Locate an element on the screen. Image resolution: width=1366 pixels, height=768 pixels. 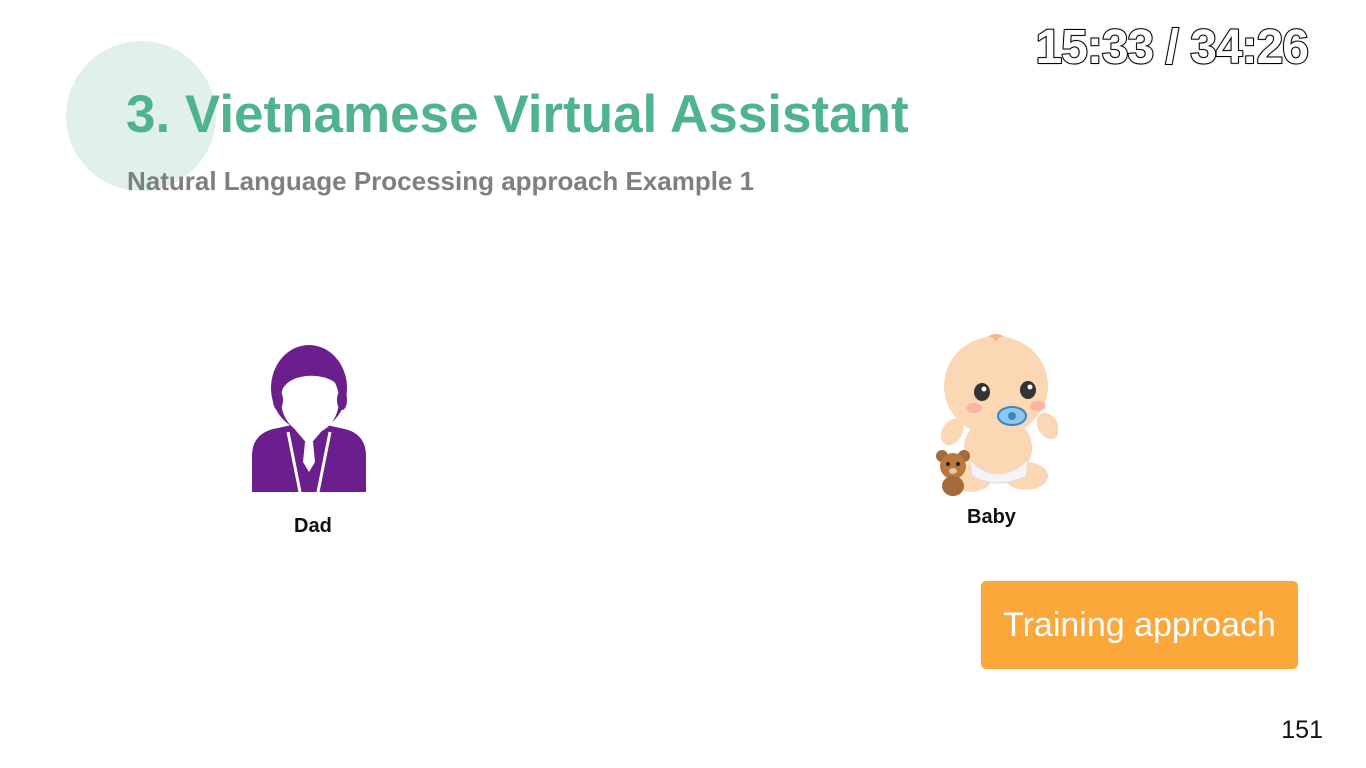
person-icon is located at coordinates (309, 420).